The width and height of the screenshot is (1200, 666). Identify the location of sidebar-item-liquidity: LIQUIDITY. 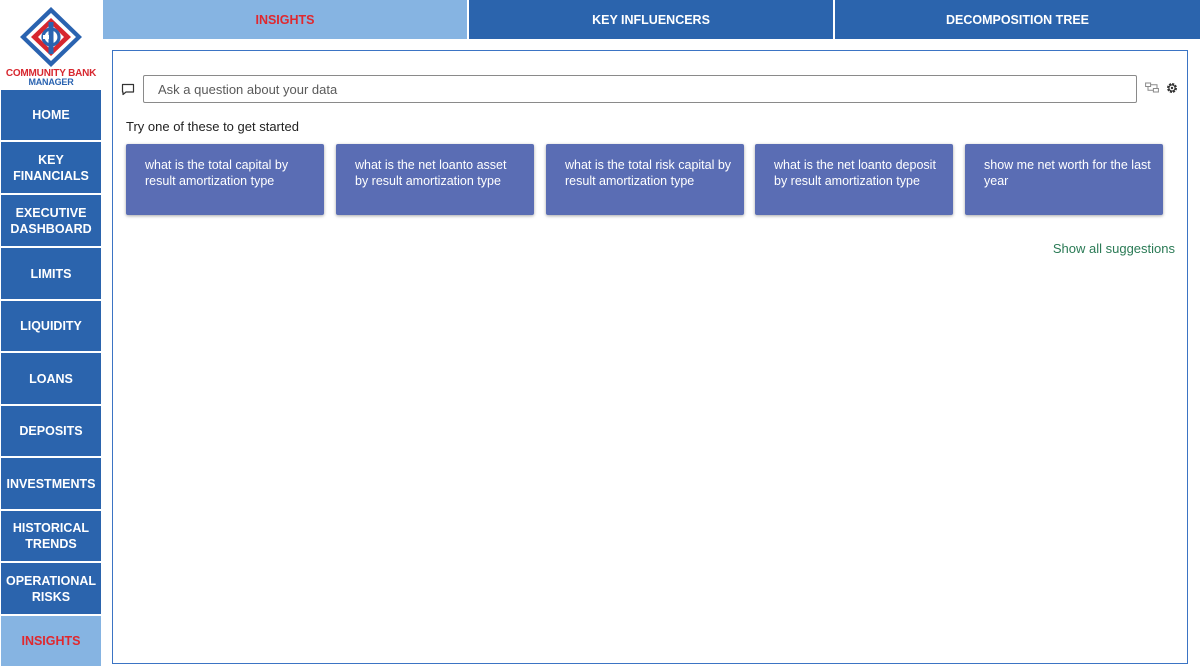
(51, 326).